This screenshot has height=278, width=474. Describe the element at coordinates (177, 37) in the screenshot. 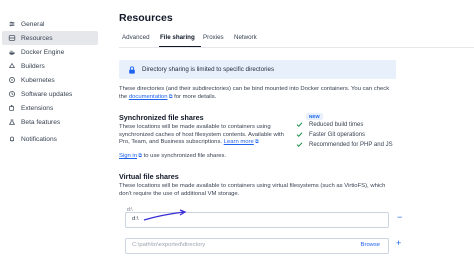

I see `tab-file-sharing: File sharing` at that location.